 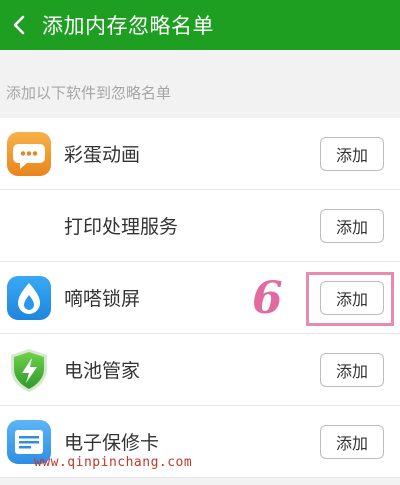 What do you see at coordinates (350, 299) in the screenshot?
I see `highlight-box` at bounding box center [350, 299].